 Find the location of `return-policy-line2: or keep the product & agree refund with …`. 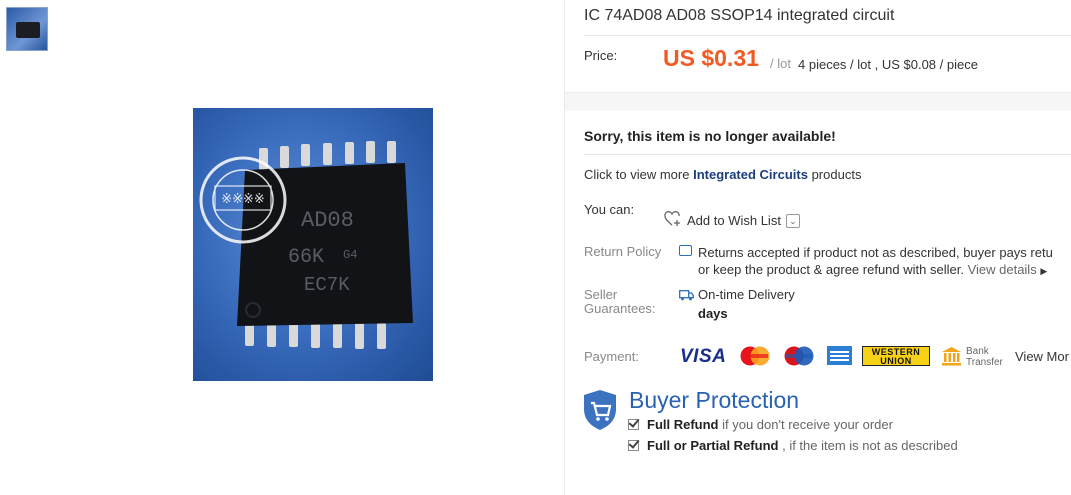

return-policy-line2: or keep the product & agree refund with … is located at coordinates (831, 269).